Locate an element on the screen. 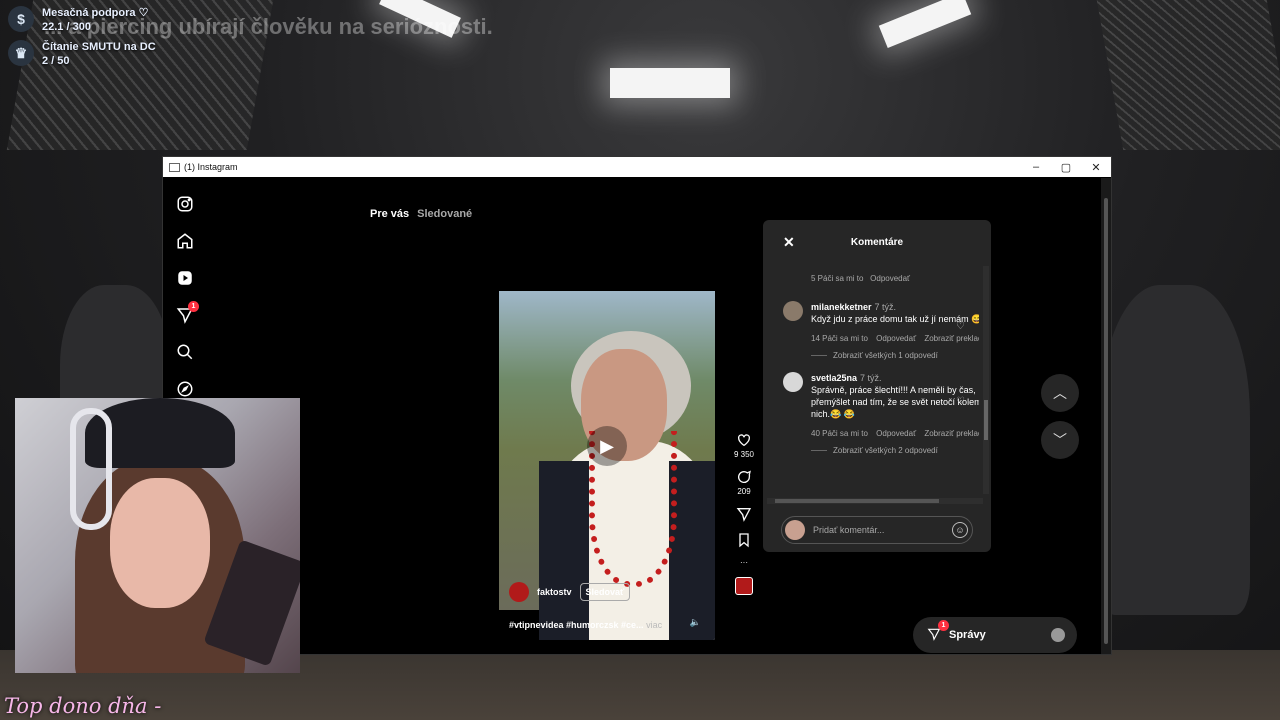  share-action is located at coordinates (744, 514).